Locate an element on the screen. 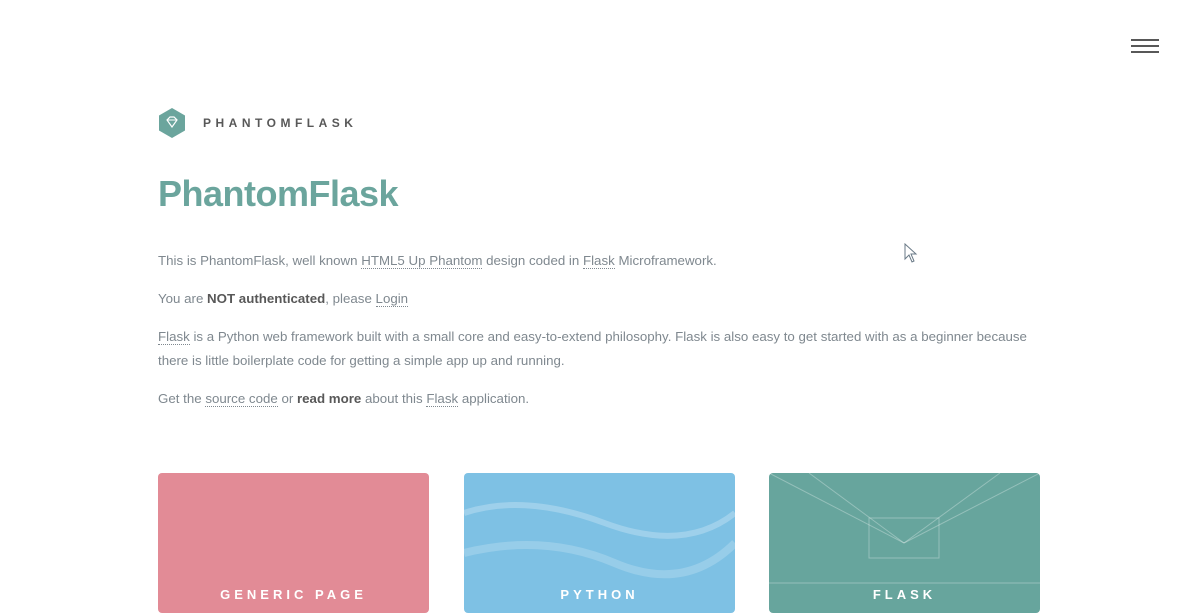 This screenshot has width=1200, height=613. hamburger-menu-icon is located at coordinates (1145, 40).